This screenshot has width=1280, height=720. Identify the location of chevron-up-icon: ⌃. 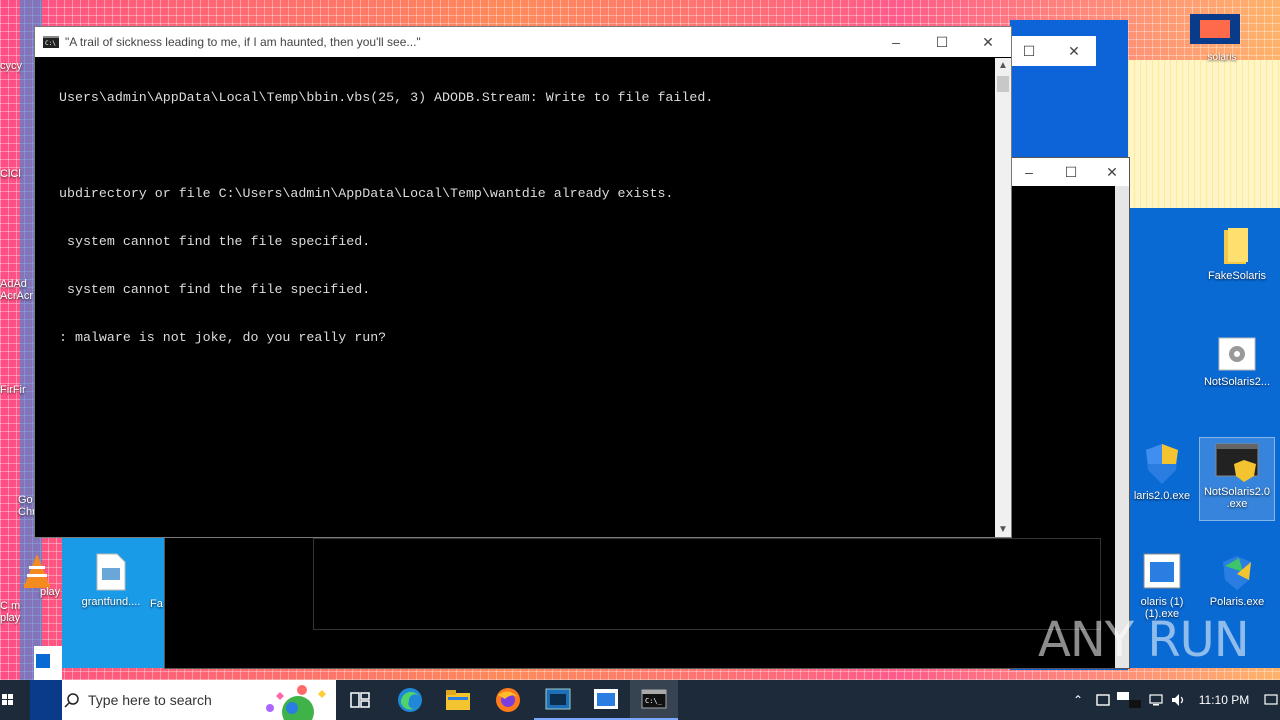
(1078, 700).